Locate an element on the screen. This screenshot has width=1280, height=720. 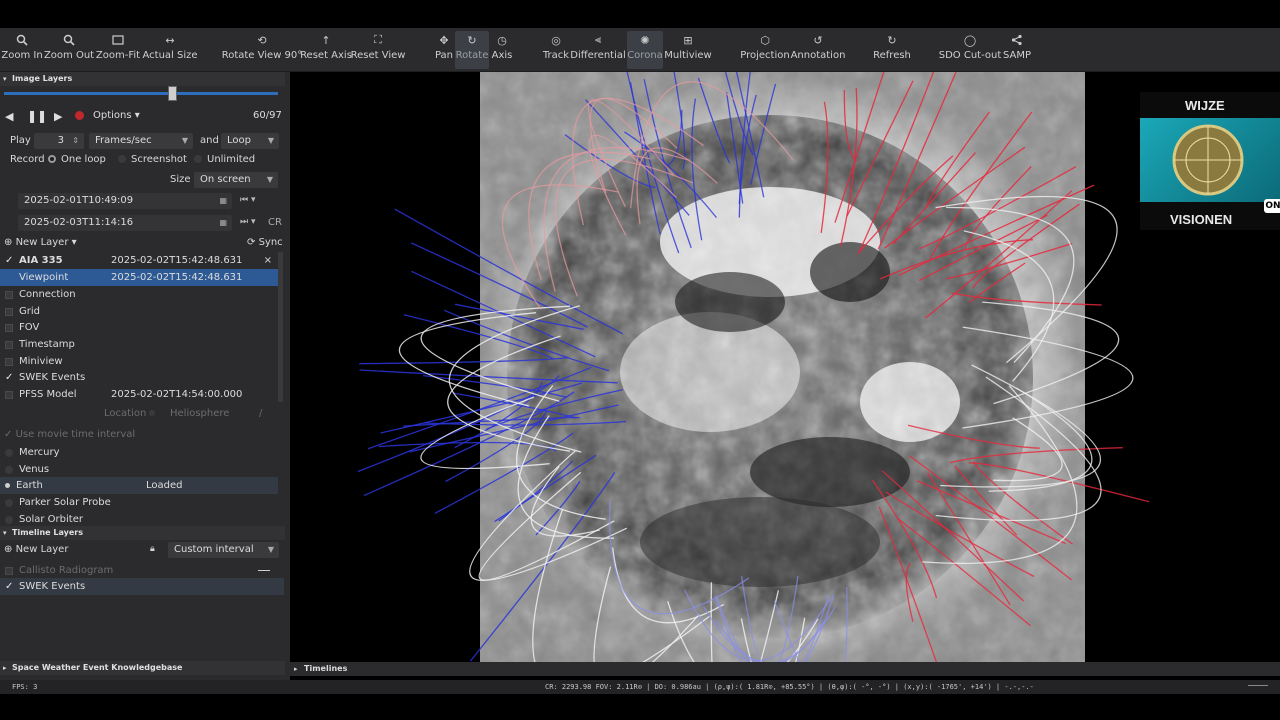
movie-time-slider-track is located at coordinates (141, 93).